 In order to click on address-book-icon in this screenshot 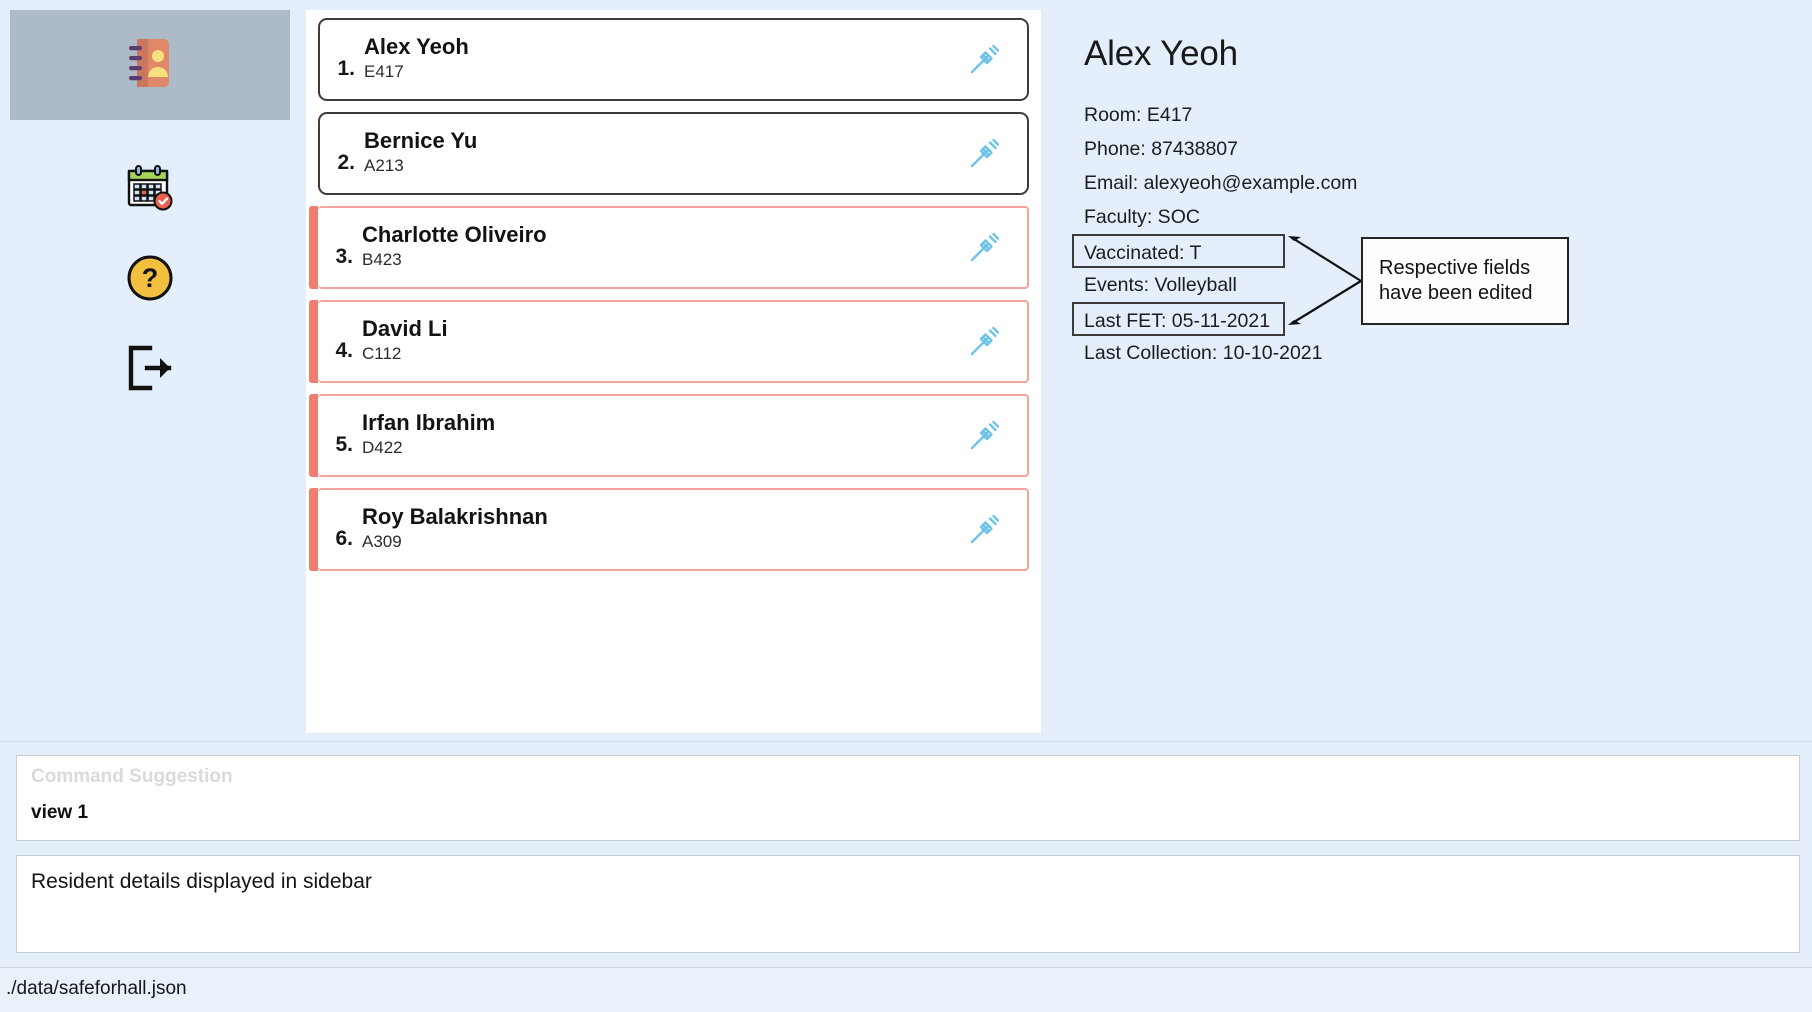, I will do `click(150, 65)`.